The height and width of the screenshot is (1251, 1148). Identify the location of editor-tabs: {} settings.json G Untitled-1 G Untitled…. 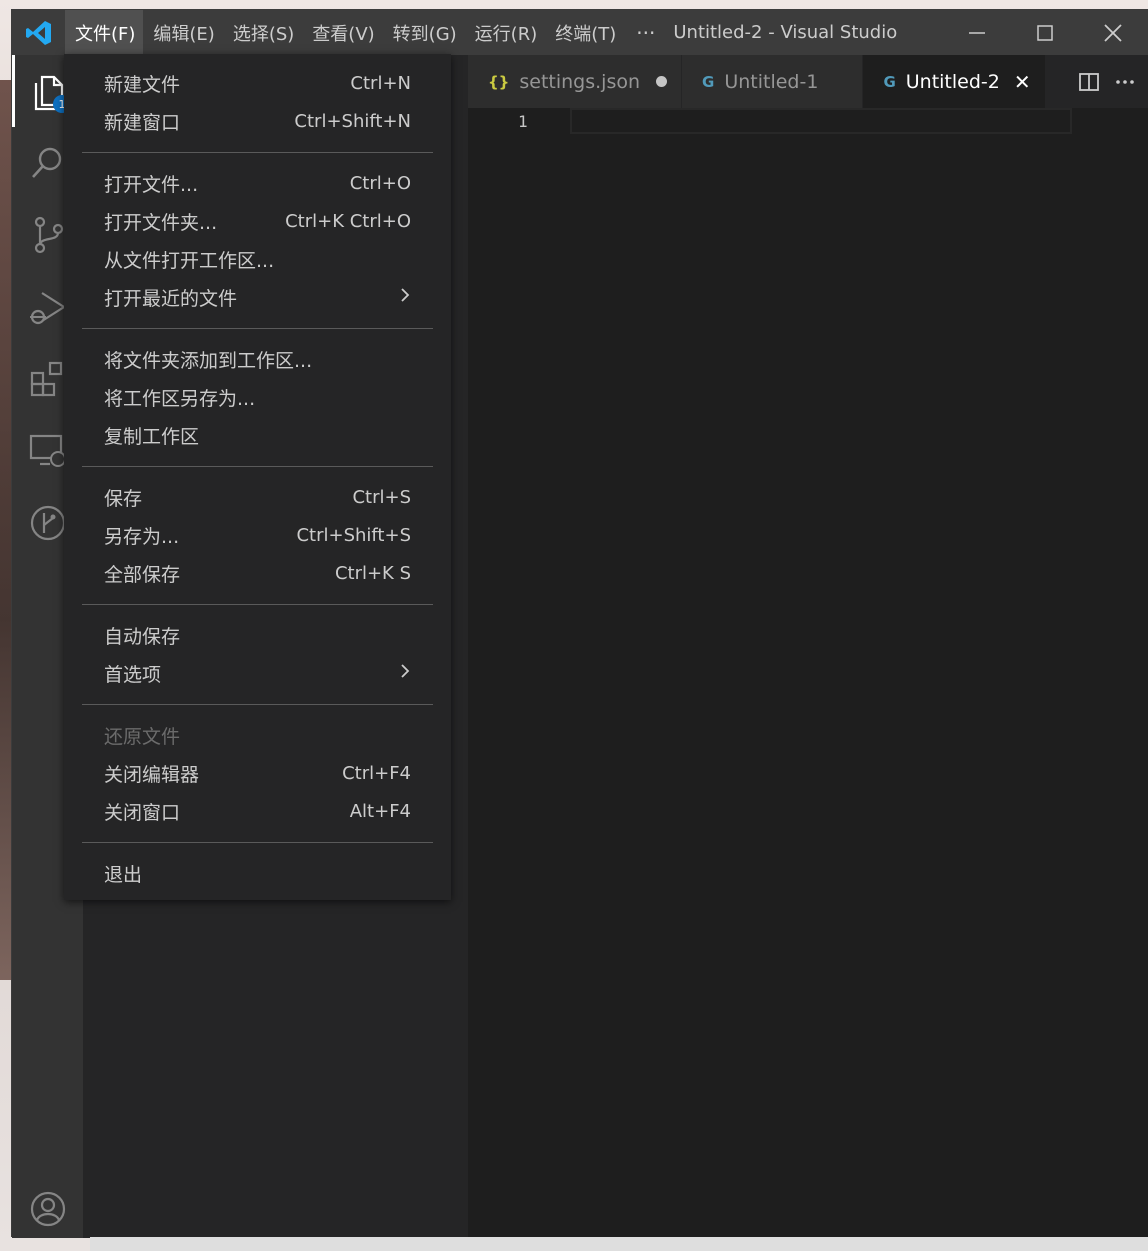
(808, 81).